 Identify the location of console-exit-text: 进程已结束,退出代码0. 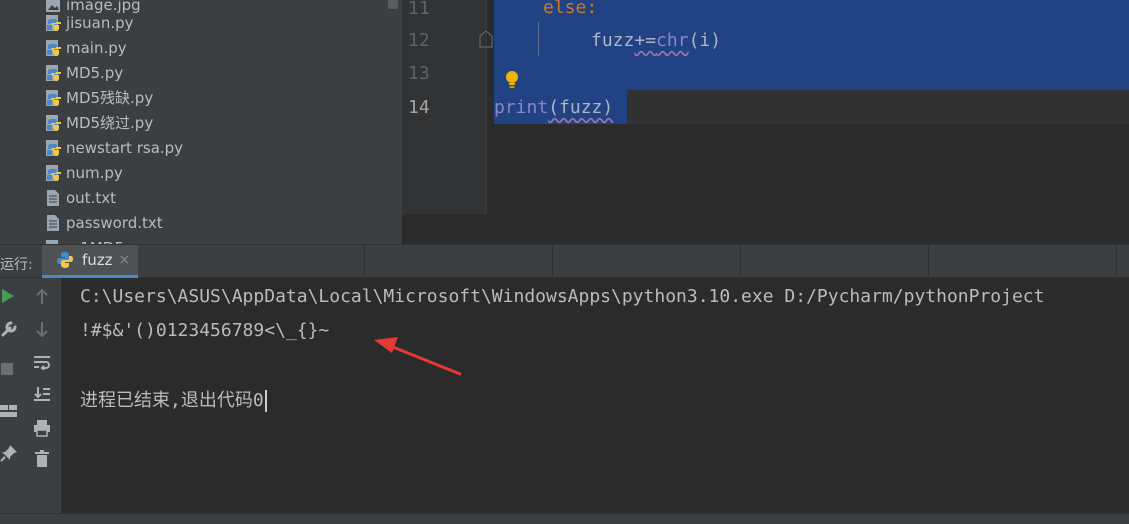
(172, 400).